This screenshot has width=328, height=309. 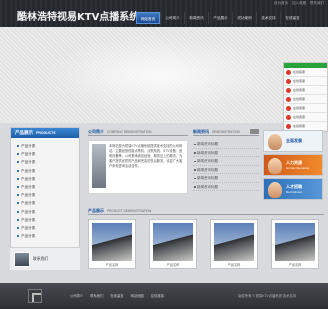 I want to click on company-header: 公司简介 COMPANY DEMONSTRATION, so click(x=138, y=132).